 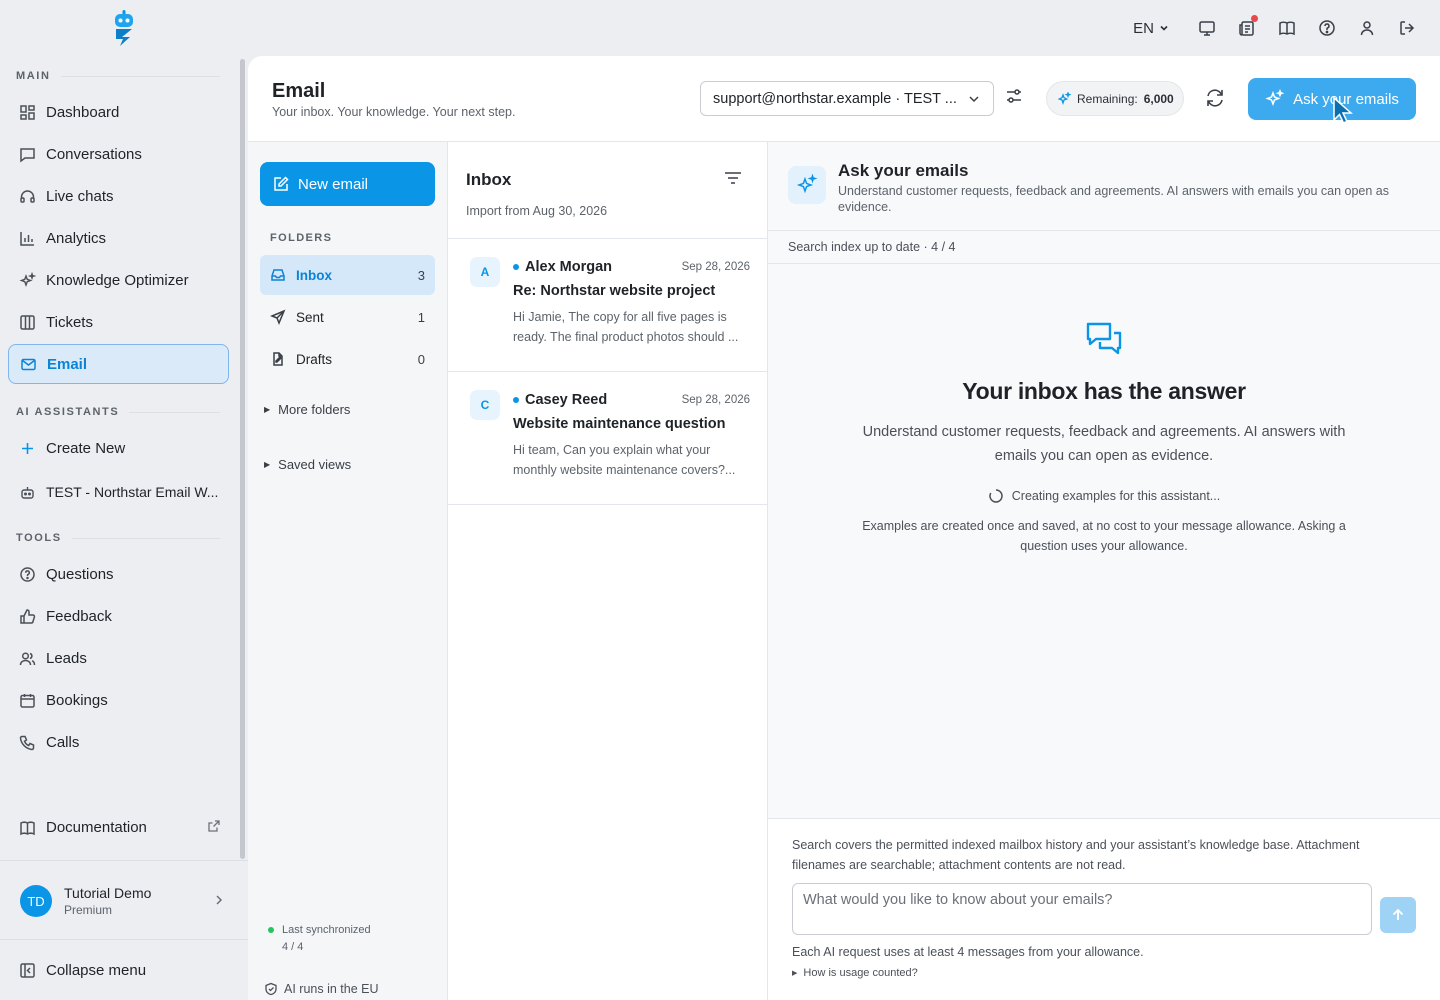 What do you see at coordinates (1343, 111) in the screenshot?
I see `mouse-cursor-icon` at bounding box center [1343, 111].